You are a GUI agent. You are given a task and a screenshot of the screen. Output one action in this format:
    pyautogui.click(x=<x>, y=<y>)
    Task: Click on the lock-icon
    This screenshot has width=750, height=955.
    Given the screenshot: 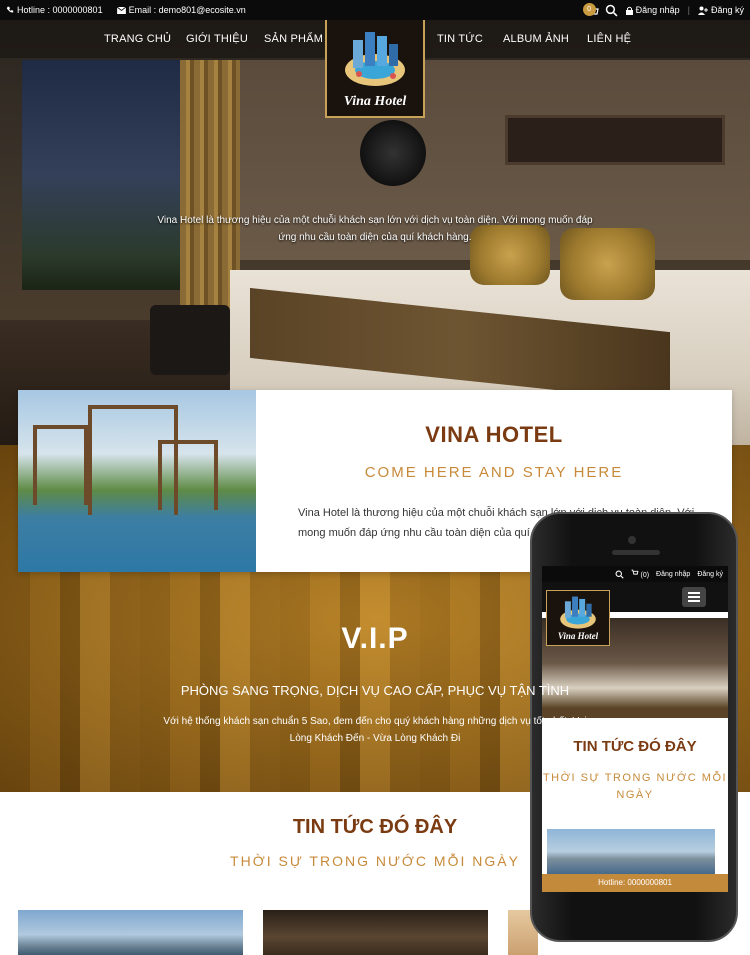 What is the action you would take?
    pyautogui.click(x=629, y=10)
    